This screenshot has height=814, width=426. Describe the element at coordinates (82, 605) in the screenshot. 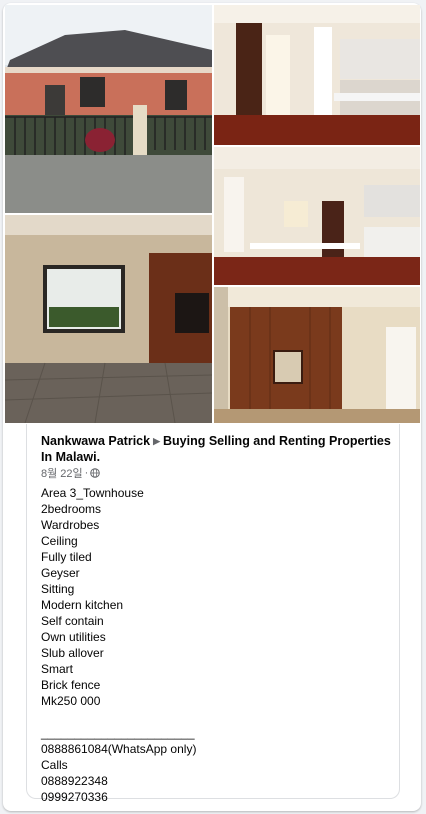

I see `post-body-line: Modern kitchen` at that location.